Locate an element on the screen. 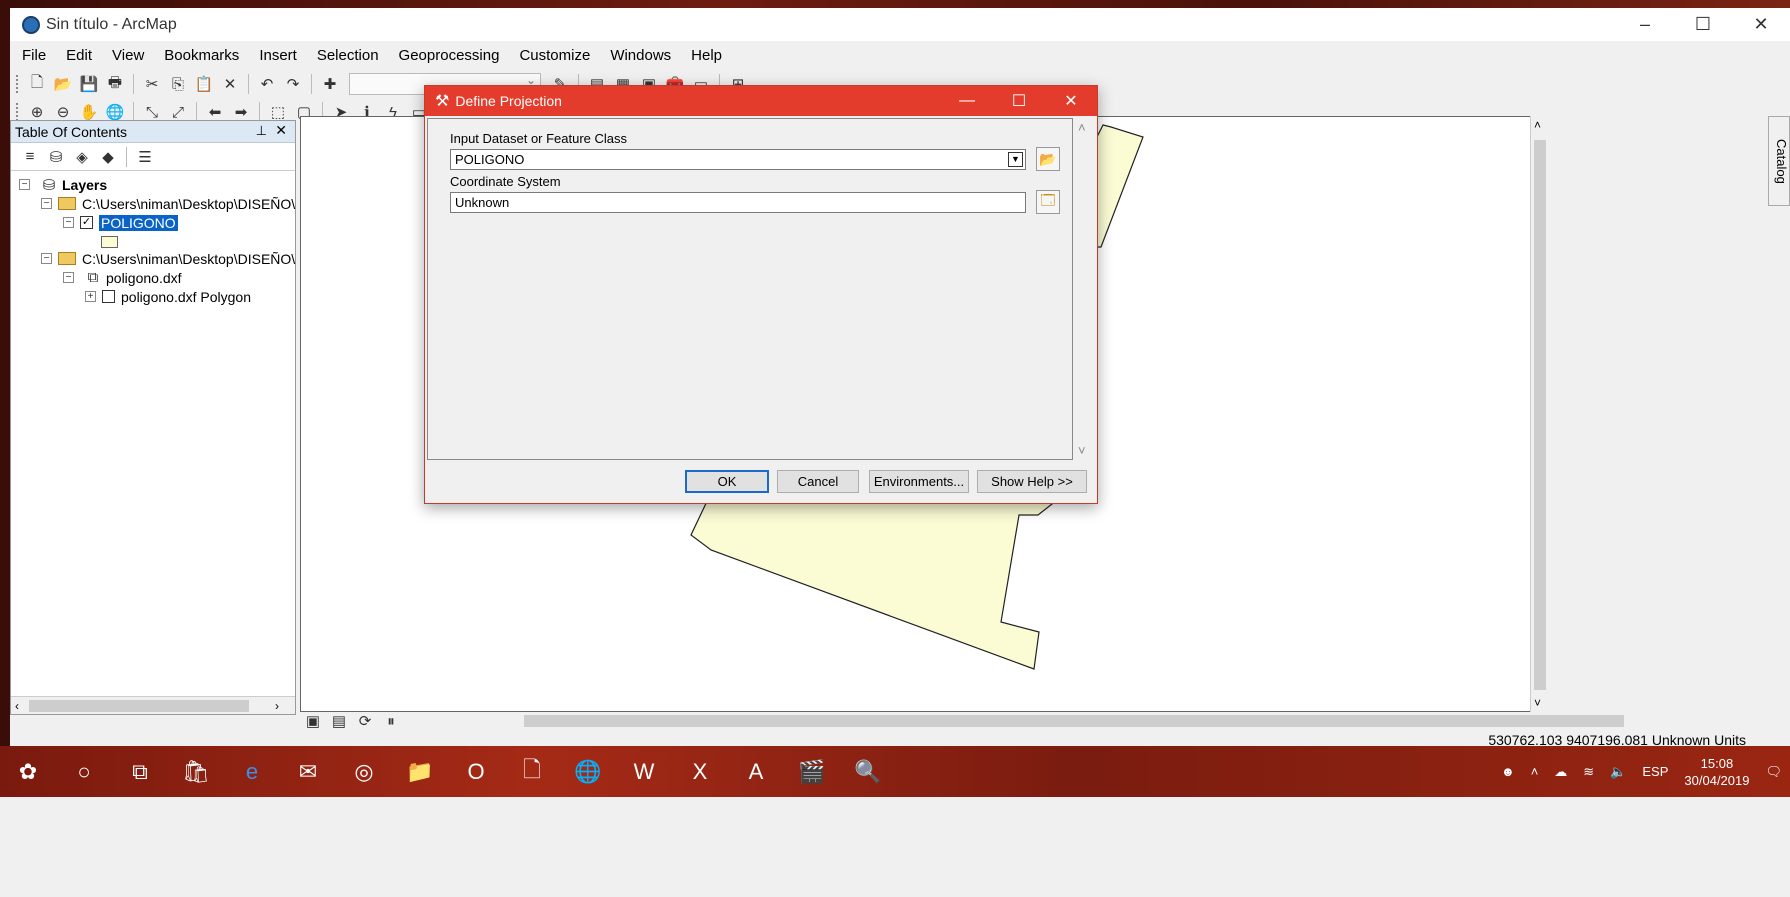 The image size is (1790, 897). save-icon: 💾 is located at coordinates (89, 84).